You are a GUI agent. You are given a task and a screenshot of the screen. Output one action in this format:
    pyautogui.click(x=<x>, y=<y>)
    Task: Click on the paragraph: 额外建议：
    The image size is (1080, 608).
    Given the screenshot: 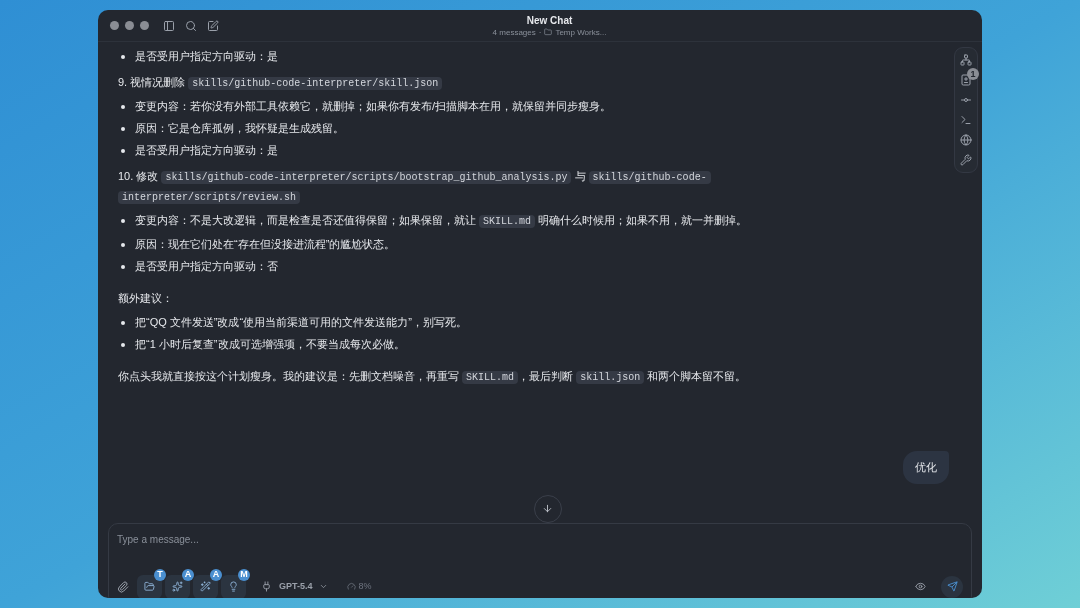 What is the action you would take?
    pyautogui.click(x=146, y=298)
    